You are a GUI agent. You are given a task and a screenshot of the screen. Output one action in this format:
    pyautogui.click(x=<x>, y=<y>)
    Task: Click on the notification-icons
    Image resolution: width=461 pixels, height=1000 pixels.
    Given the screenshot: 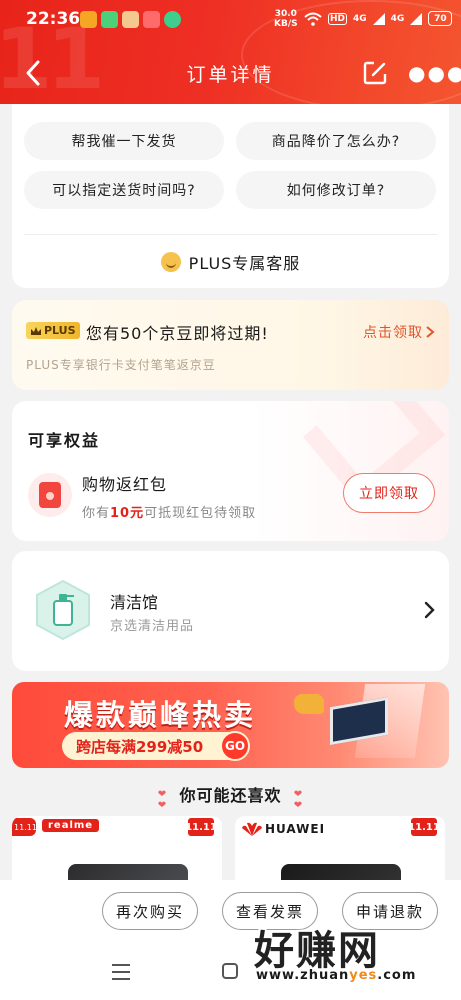 What is the action you would take?
    pyautogui.click(x=130, y=19)
    